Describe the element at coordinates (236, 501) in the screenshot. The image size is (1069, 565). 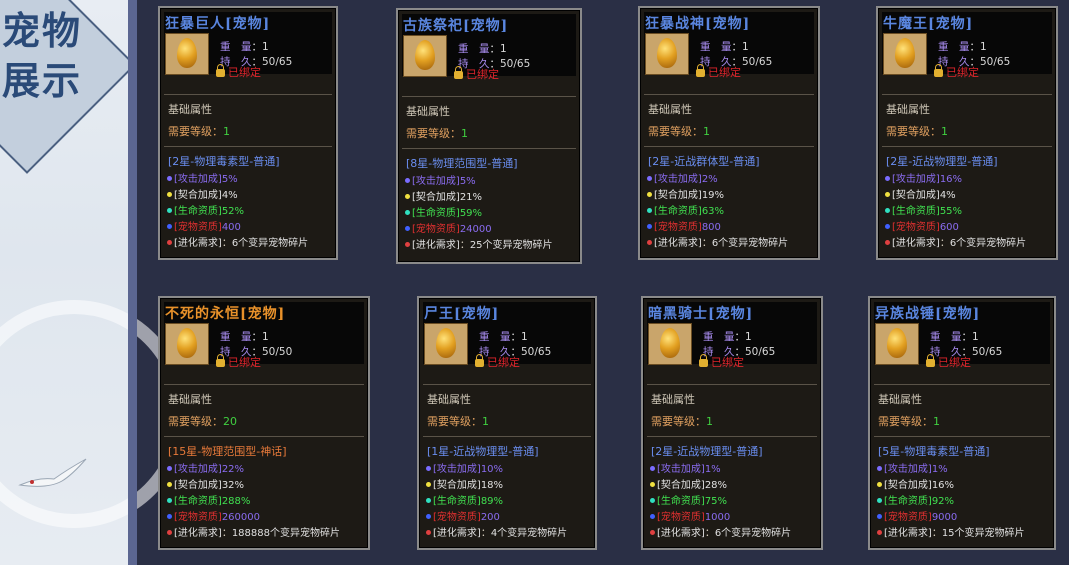
I see `life-quality-value: 288%` at that location.